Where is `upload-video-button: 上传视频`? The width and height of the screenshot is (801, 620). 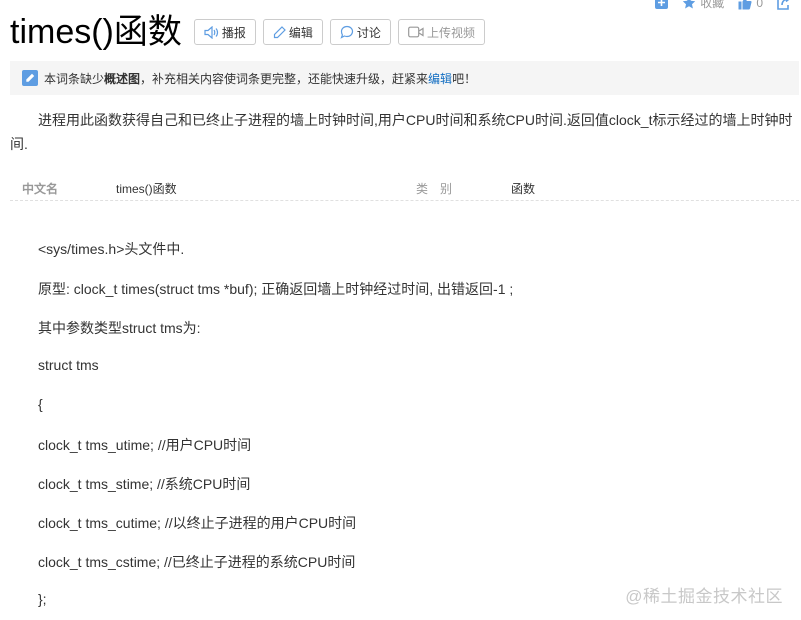 upload-video-button: 上传视频 is located at coordinates (441, 32).